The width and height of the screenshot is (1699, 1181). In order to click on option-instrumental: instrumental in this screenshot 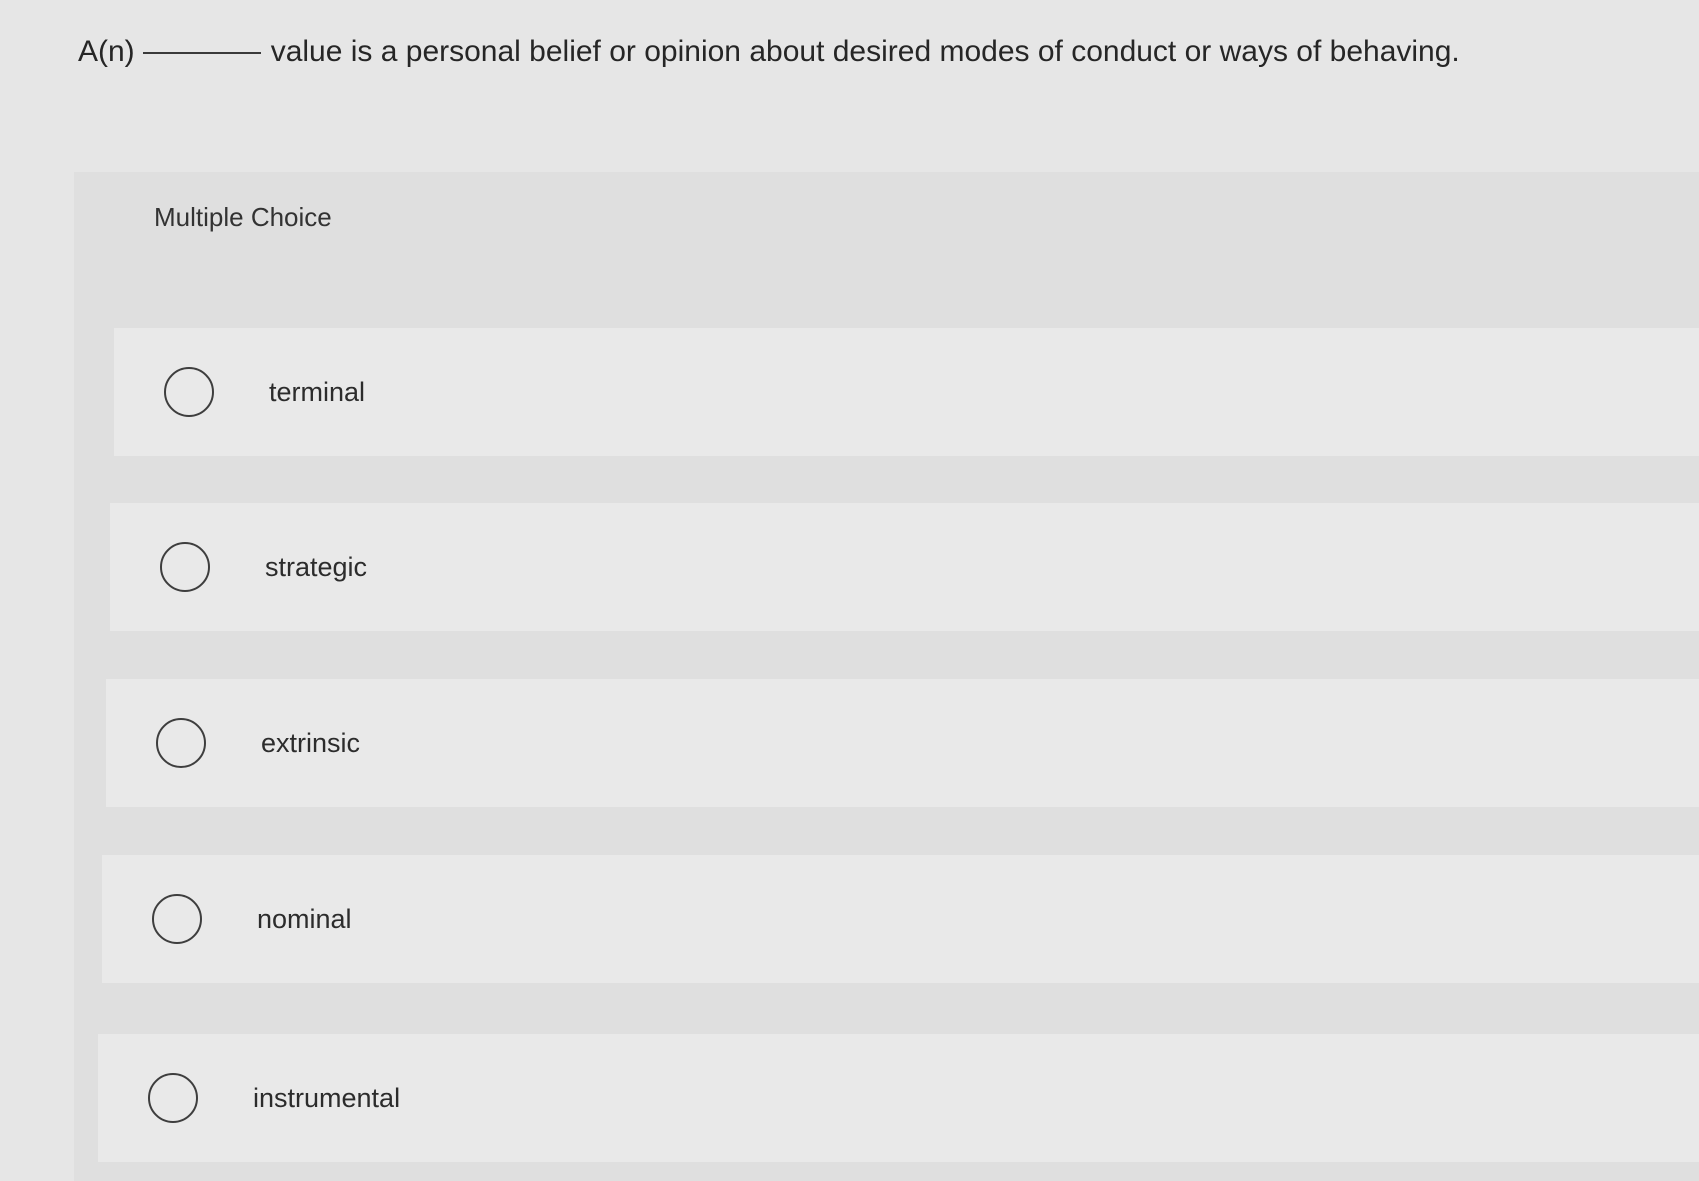, I will do `click(898, 1098)`.